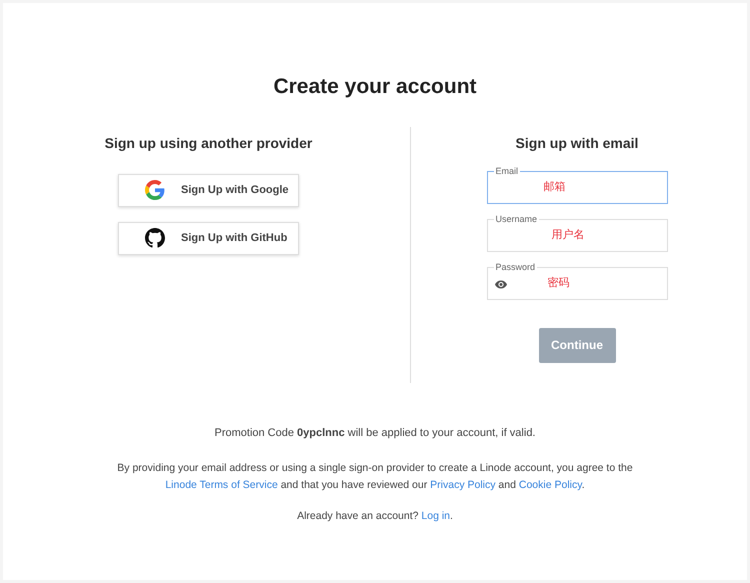  I want to click on terms-text: By providing your email address or using a single sign-on provider to create a Linode account, you agree to the Linode Terms of Service and that you have reviewed our Privacy Policy and Cookie Policy., so click(375, 477).